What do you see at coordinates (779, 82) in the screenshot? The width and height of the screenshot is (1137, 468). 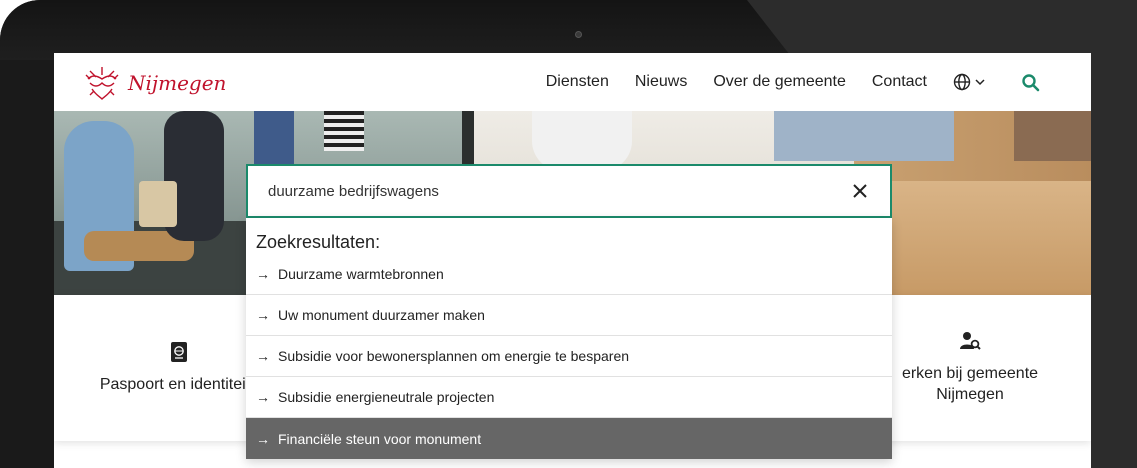 I see `nav-item-over-de-gemeente: Over de gemeente` at bounding box center [779, 82].